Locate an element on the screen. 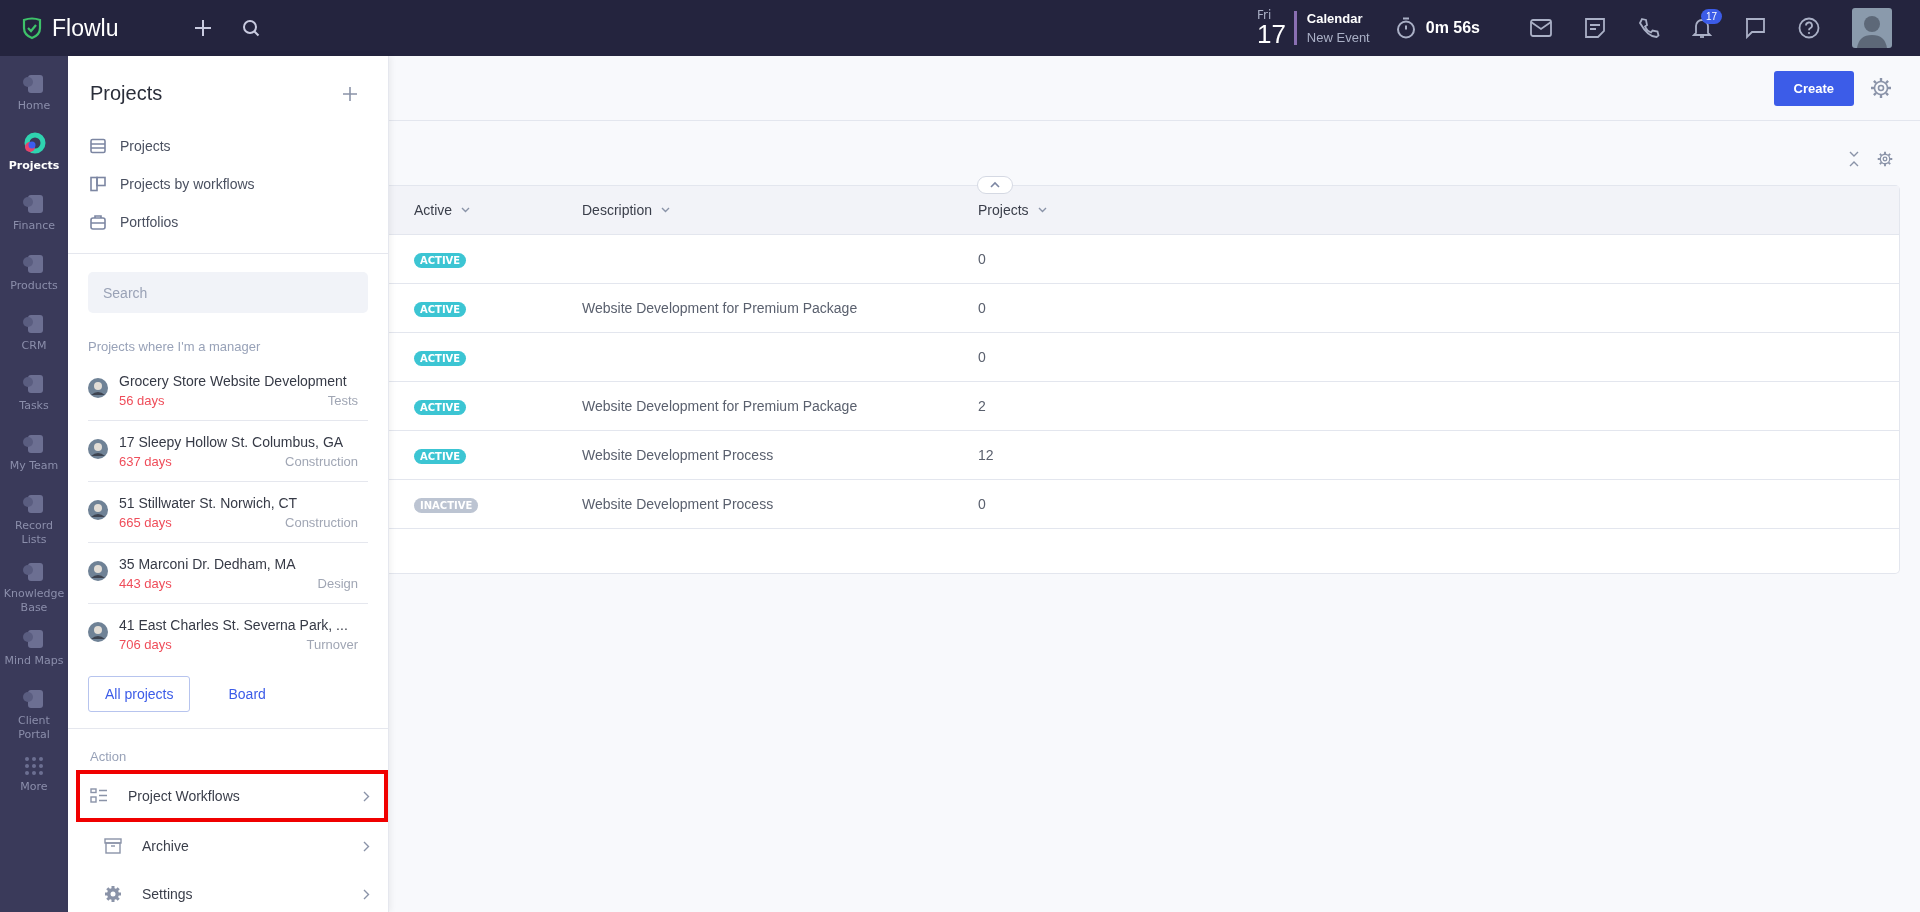  project-name: Grocery Store Website Development is located at coordinates (233, 380).